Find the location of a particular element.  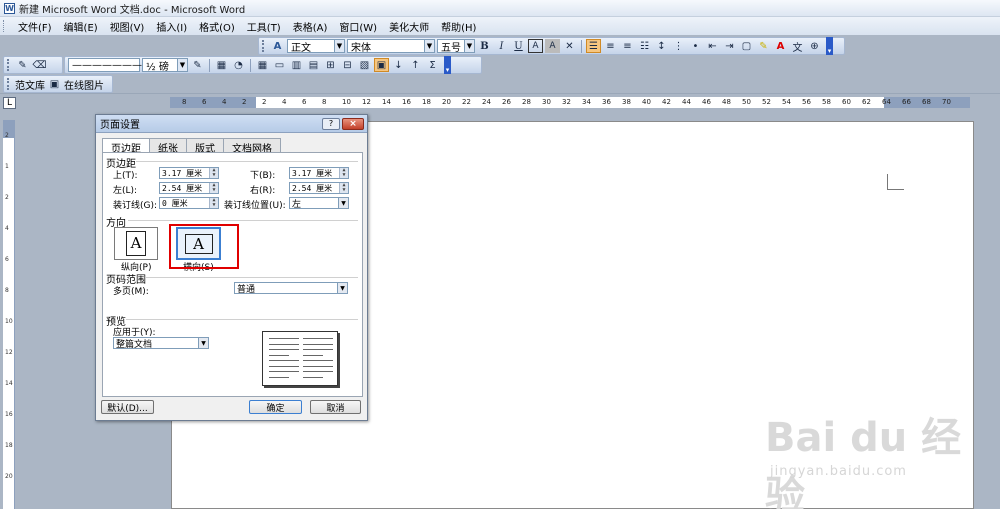

italic-button: I is located at coordinates (501, 46).